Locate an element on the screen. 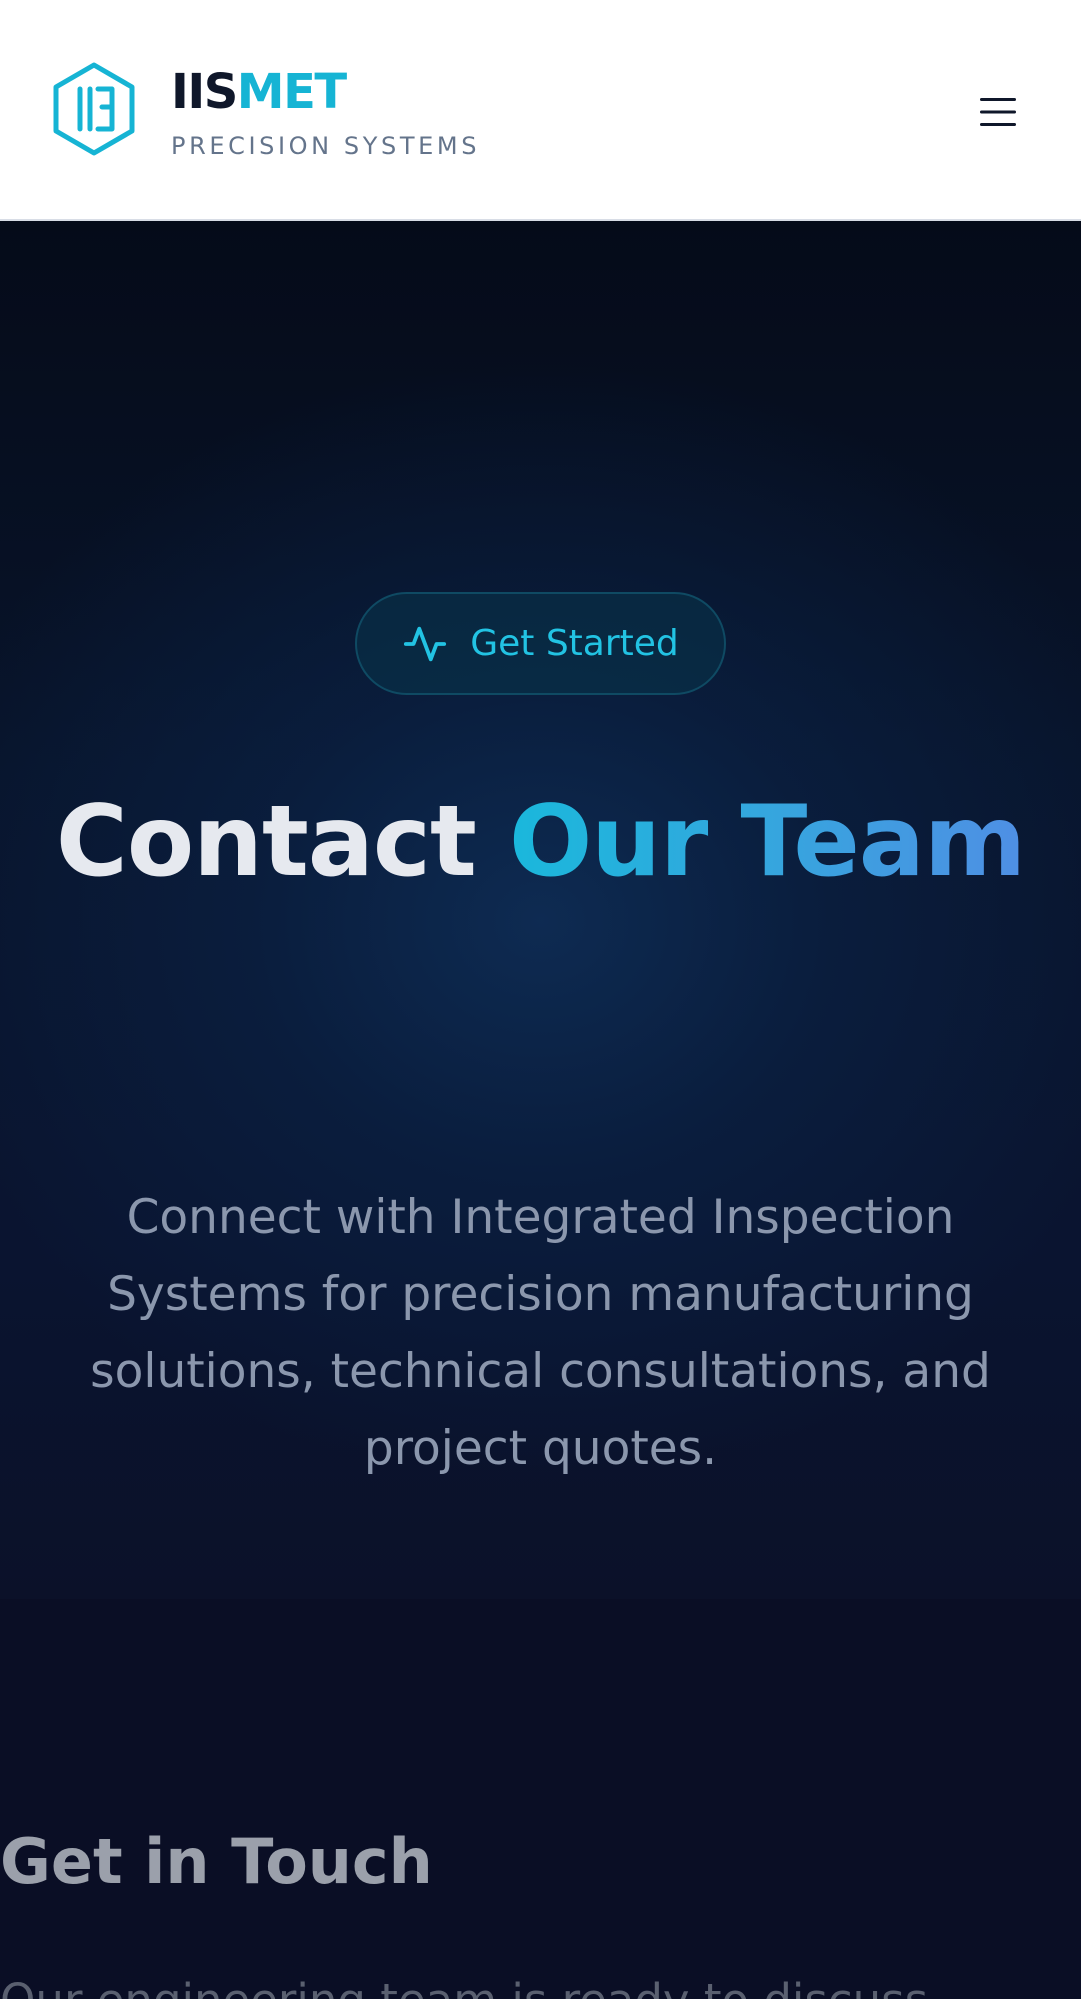  section-intro: Our engineering team is ready to discuss is located at coordinates (540, 1985).